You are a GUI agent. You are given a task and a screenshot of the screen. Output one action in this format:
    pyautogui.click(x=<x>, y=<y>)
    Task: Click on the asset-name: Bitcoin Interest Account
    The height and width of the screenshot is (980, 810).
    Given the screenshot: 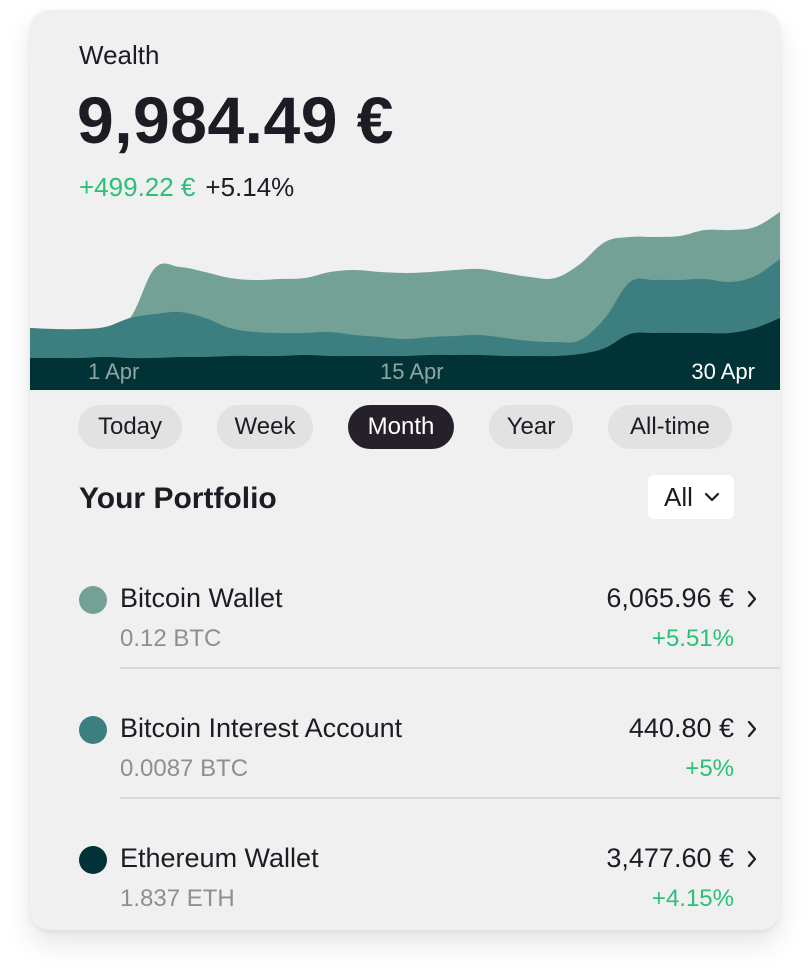 What is the action you would take?
    pyautogui.click(x=261, y=728)
    